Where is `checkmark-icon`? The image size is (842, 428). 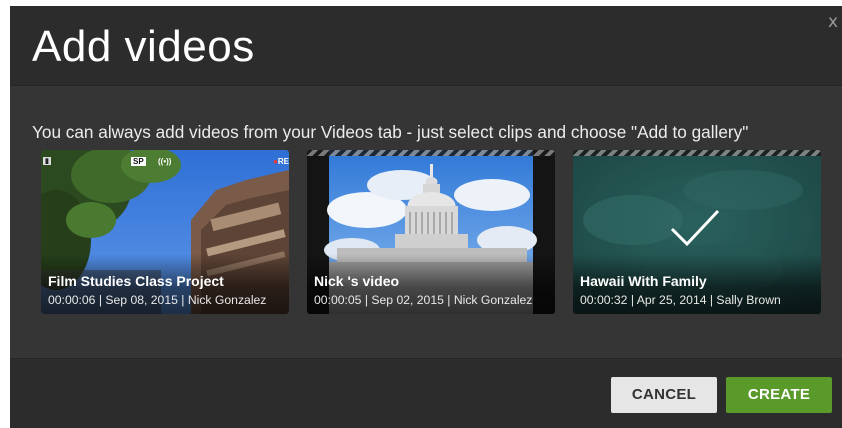 checkmark-icon is located at coordinates (695, 228).